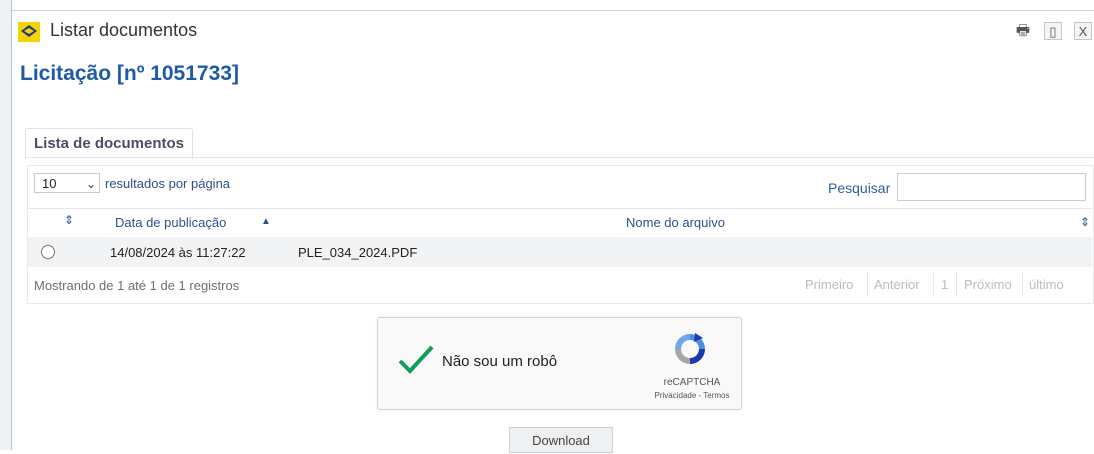 The height and width of the screenshot is (454, 1094). Describe the element at coordinates (266, 221) in the screenshot. I see `sort-ascending-icon: ▲` at that location.